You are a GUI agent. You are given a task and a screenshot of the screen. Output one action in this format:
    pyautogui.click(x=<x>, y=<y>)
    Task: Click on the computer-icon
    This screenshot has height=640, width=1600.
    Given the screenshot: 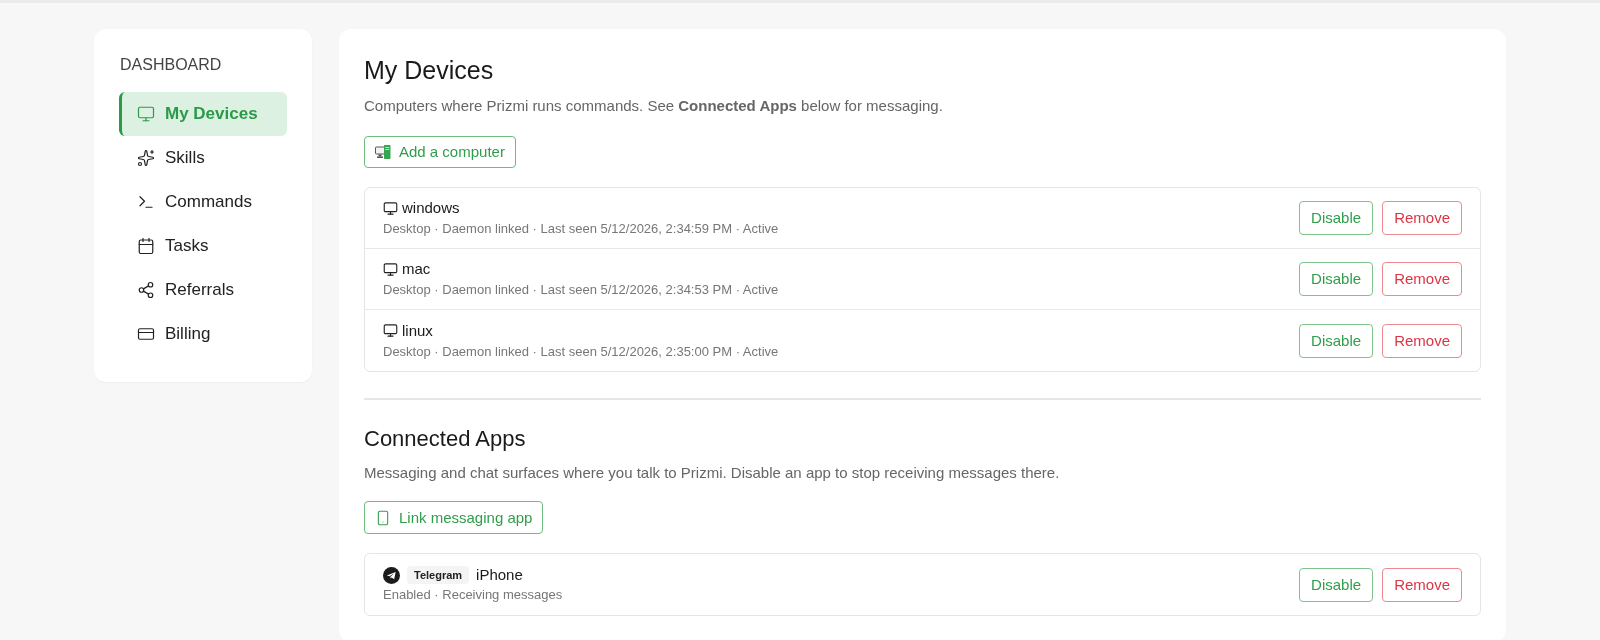 What is the action you would take?
    pyautogui.click(x=383, y=152)
    